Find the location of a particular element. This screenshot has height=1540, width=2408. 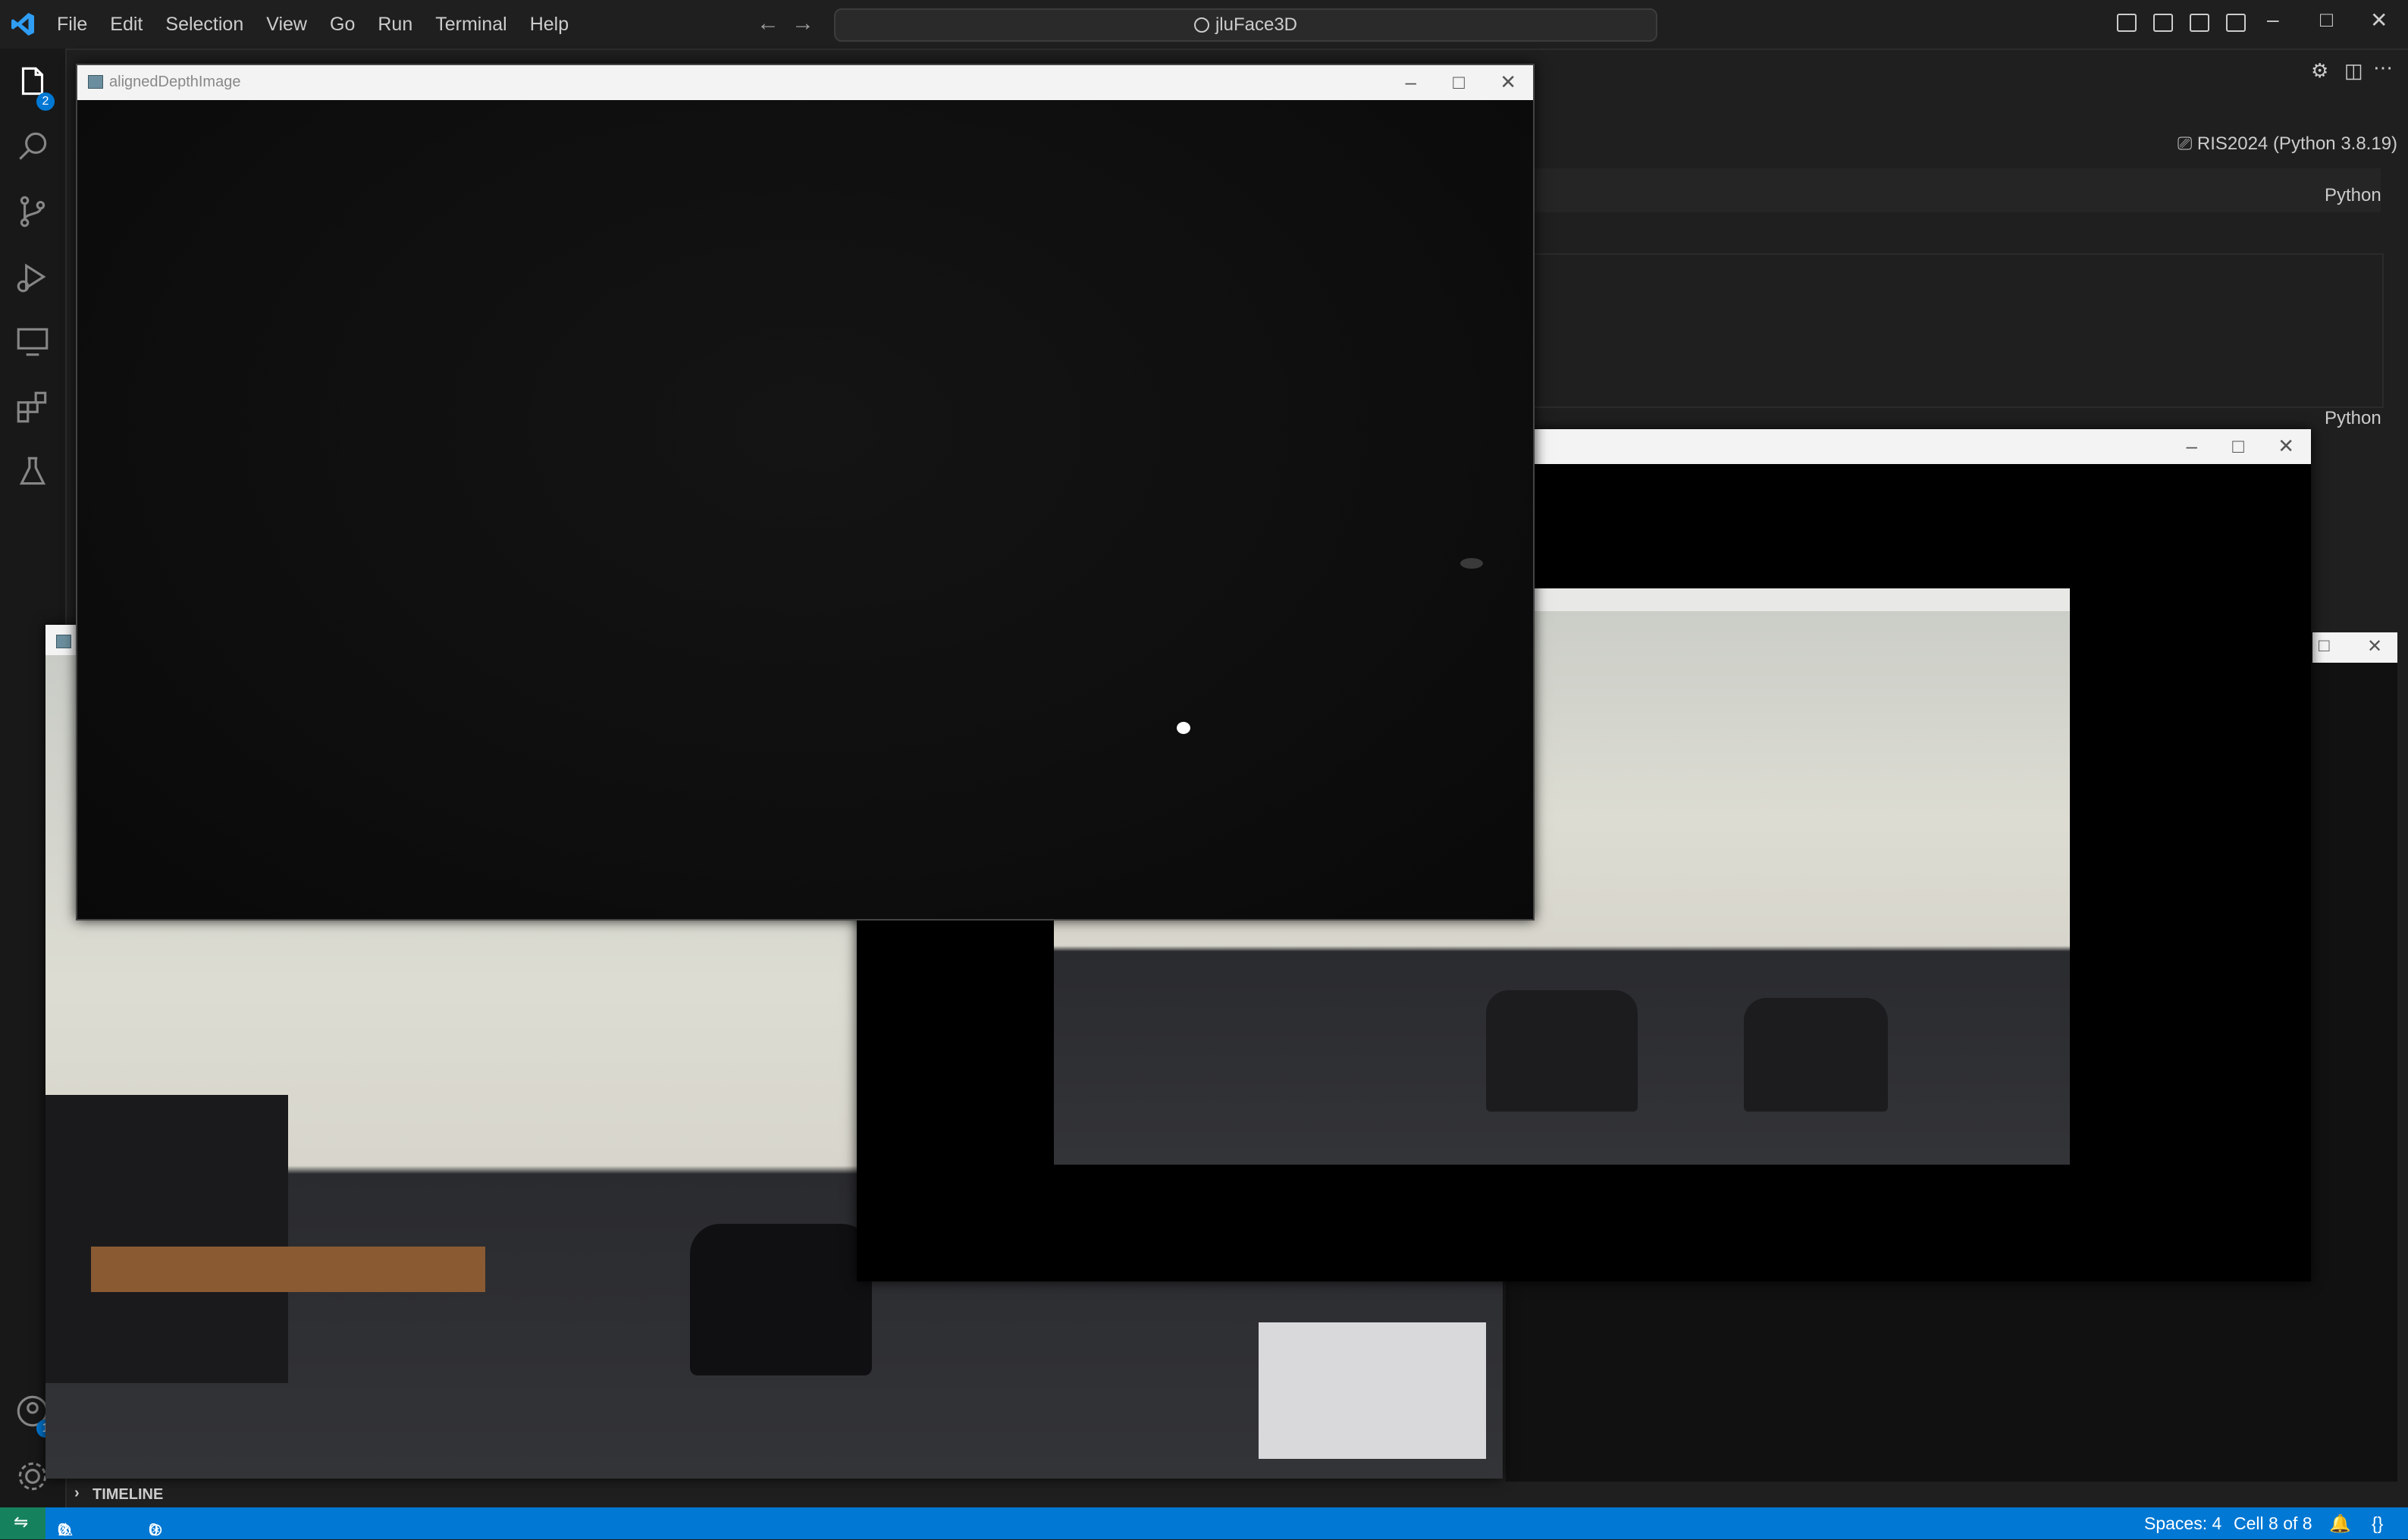

testing-flask-icon is located at coordinates (33, 472).